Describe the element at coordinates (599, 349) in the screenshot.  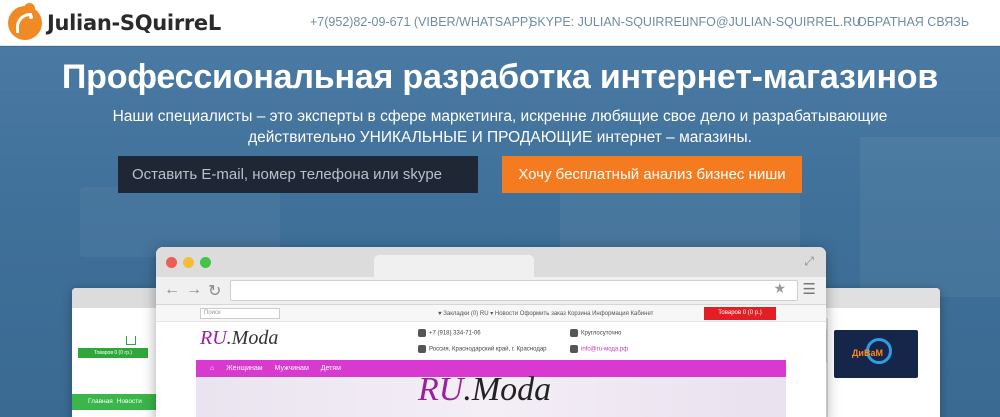
I see `site-email: info@ru-мода.рф` at that location.